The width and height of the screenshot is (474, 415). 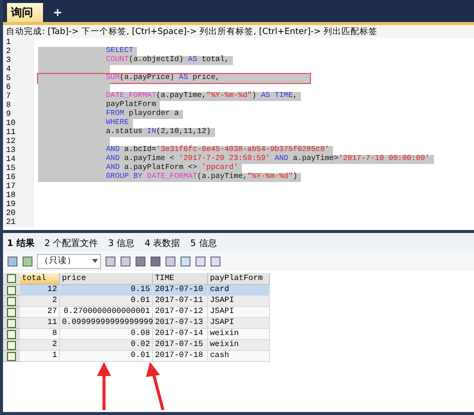 I want to click on table-cell: card, so click(x=239, y=290).